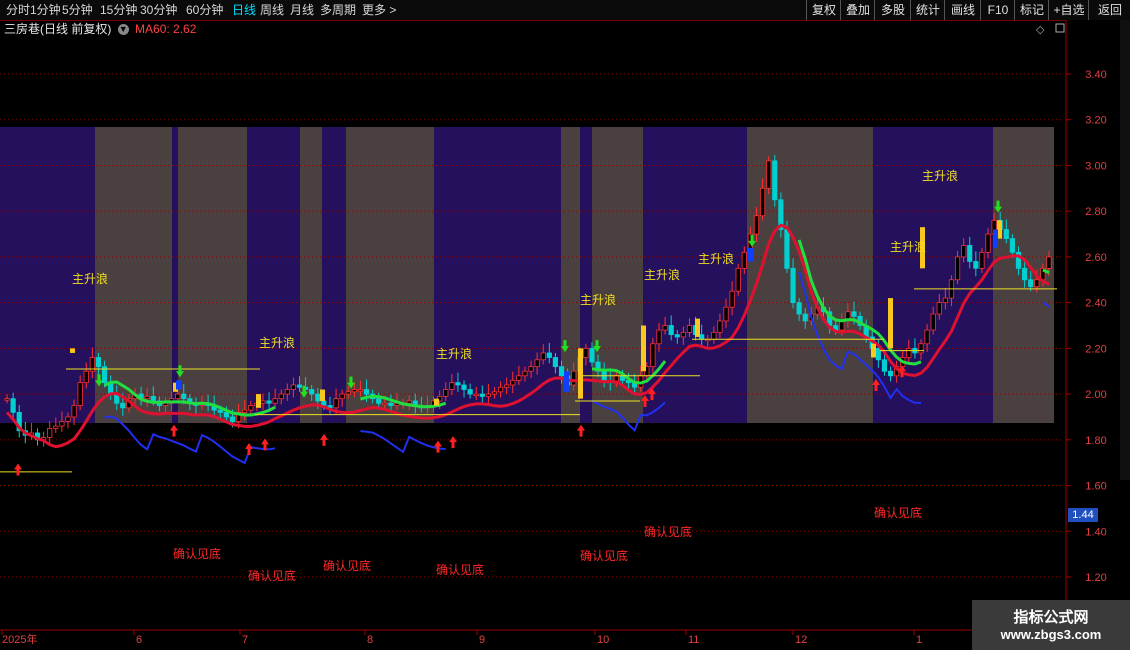  Describe the element at coordinates (379, 10) in the screenshot. I see `toolbar-item-10: 更多 >` at that location.